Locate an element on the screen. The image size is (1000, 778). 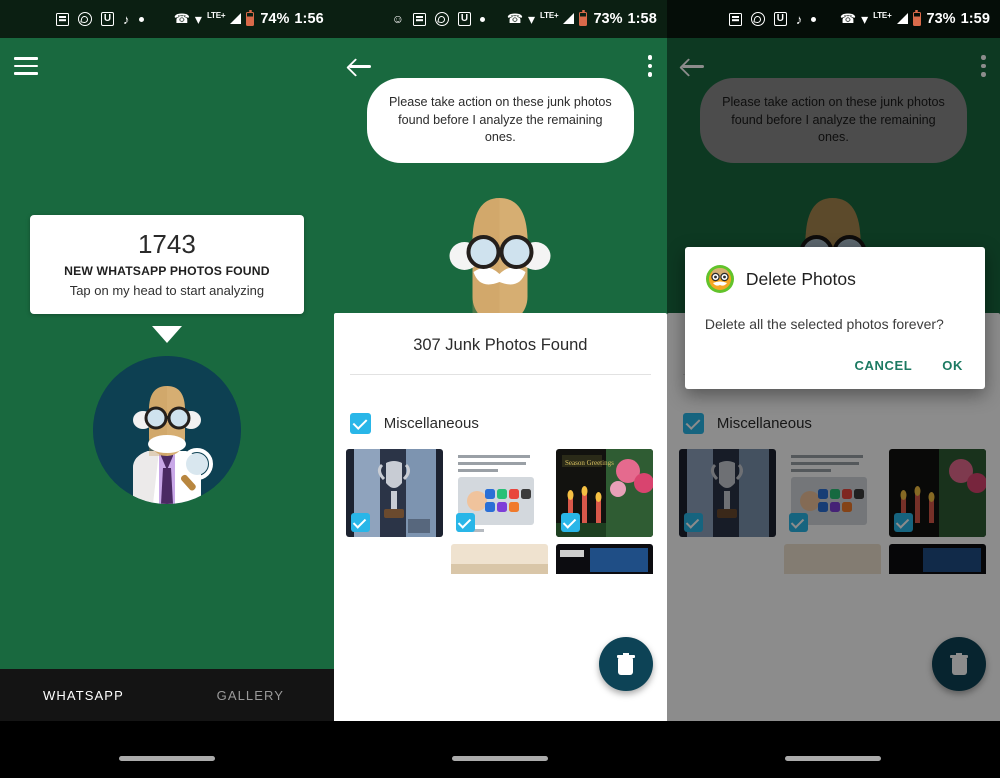
back-arrow-icon is located at coordinates (361, 66).